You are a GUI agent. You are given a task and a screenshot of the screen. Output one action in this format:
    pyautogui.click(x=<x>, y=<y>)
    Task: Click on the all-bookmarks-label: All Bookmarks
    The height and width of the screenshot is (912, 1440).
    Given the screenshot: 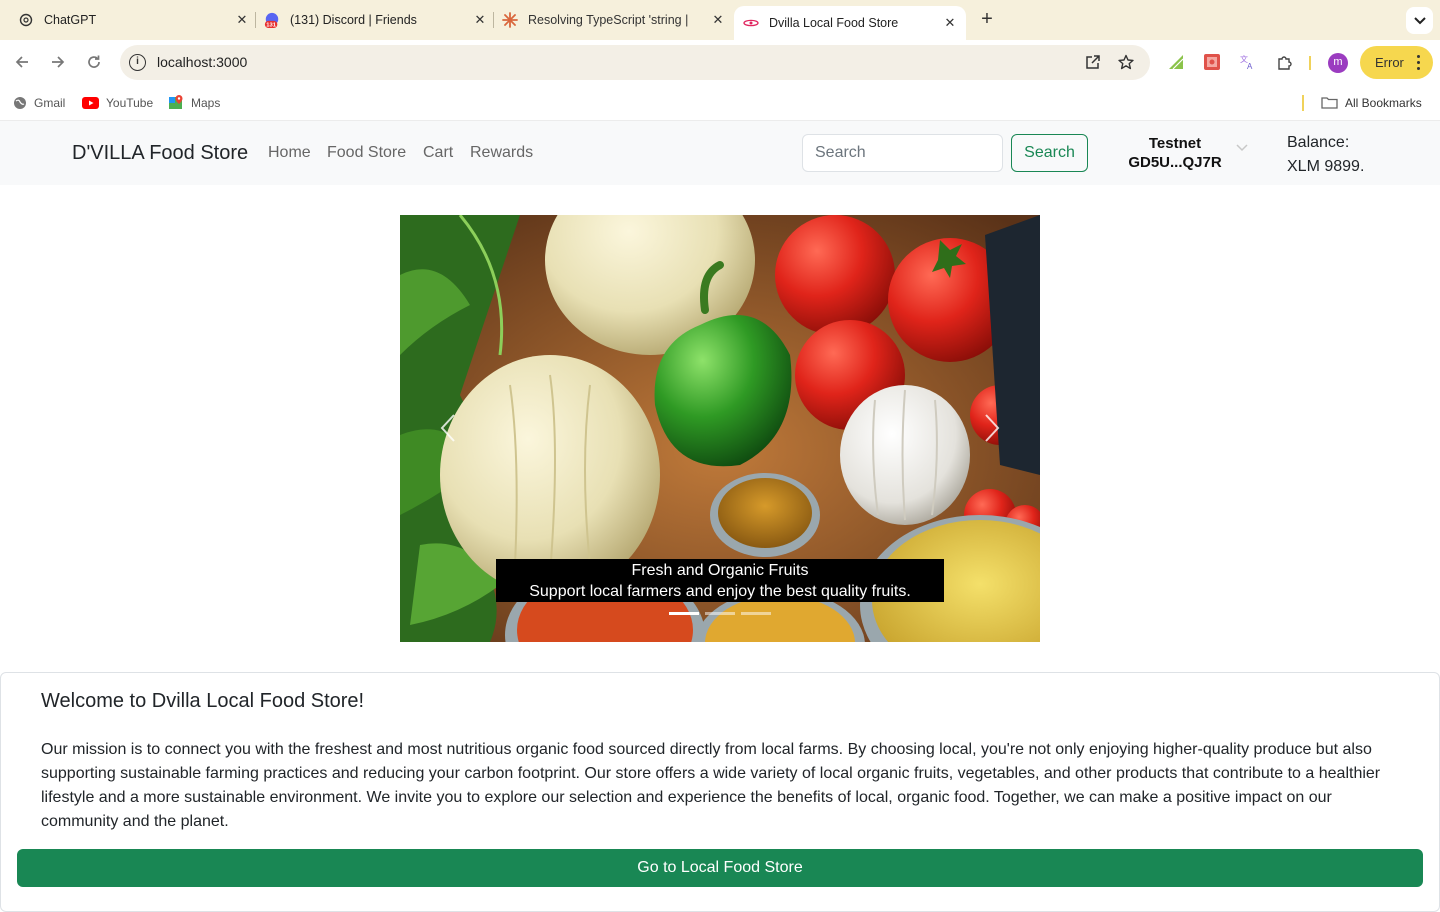 What is the action you would take?
    pyautogui.click(x=1383, y=102)
    